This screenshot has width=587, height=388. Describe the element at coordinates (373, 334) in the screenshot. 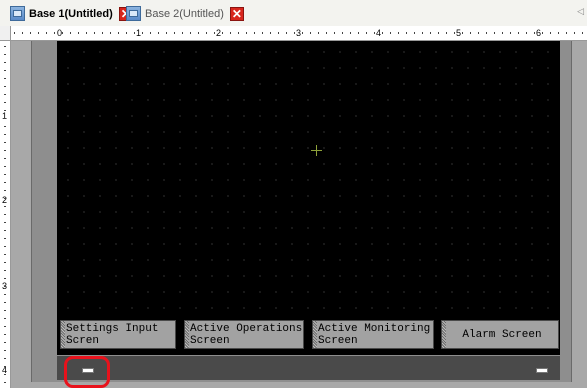

I see `active-monitoring-screen-button: Active Monitoring Screen` at that location.